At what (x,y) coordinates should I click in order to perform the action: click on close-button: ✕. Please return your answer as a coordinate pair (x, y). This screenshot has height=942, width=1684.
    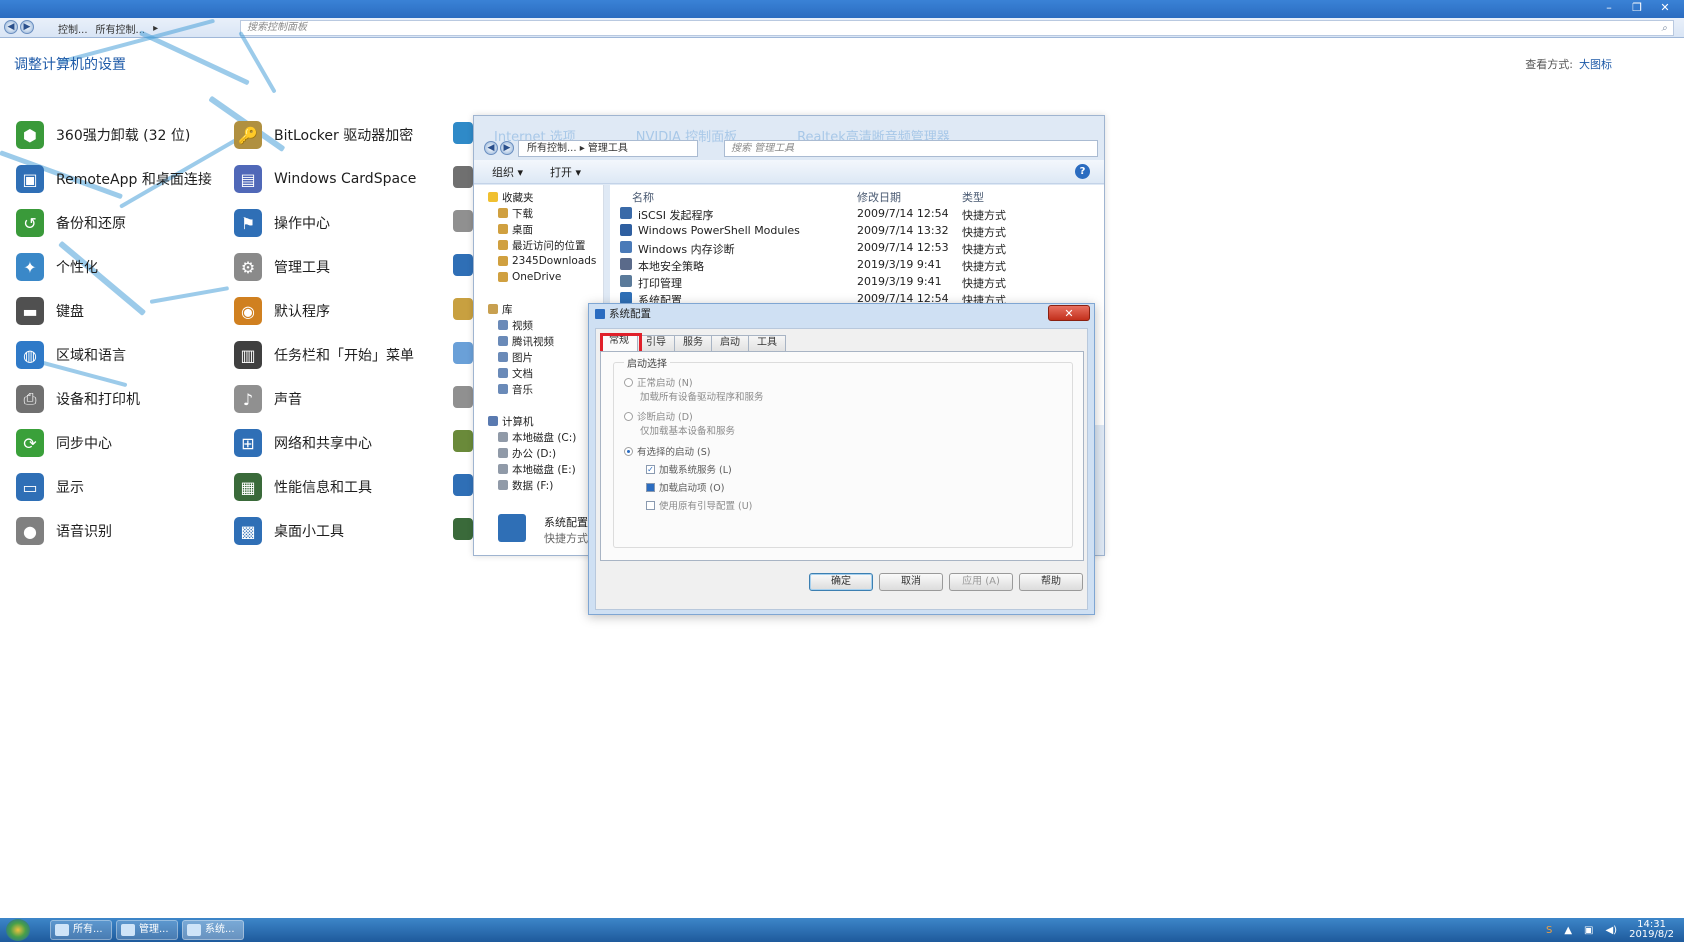
    Looking at the image, I should click on (1665, 8).